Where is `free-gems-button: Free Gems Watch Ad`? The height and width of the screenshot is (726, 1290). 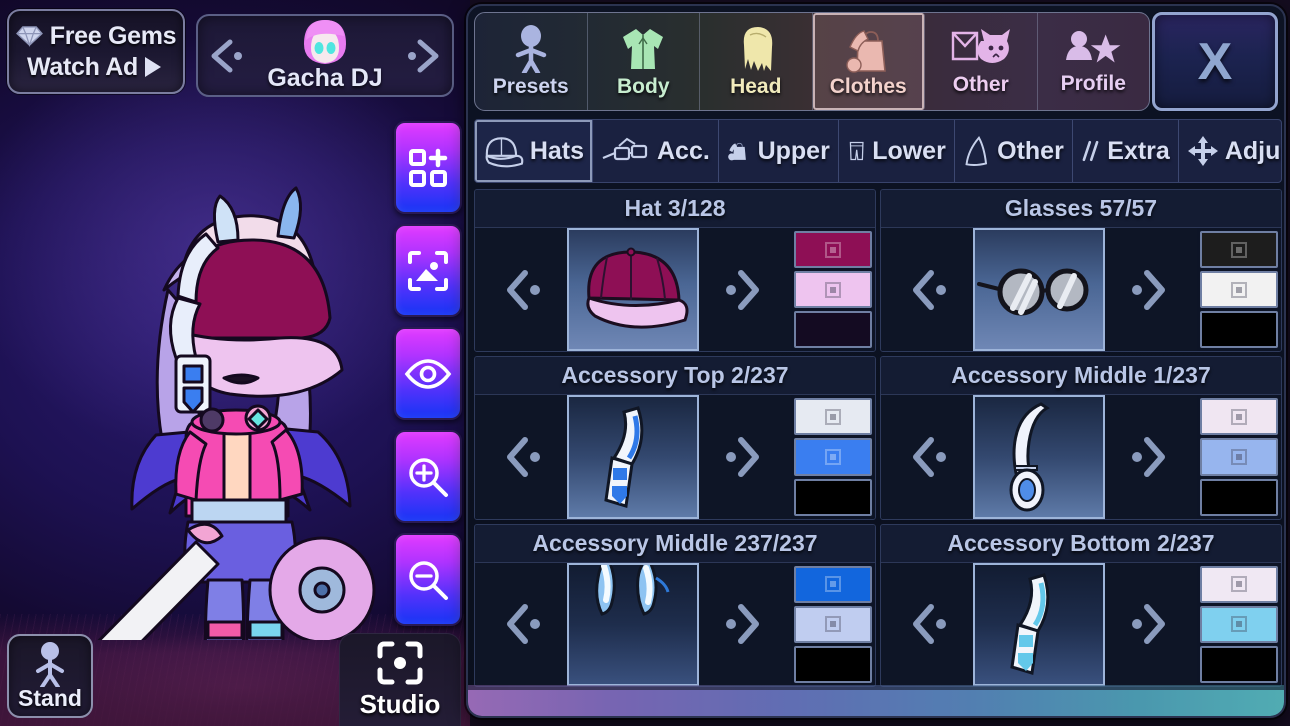
free-gems-button: Free Gems Watch Ad is located at coordinates (96, 51).